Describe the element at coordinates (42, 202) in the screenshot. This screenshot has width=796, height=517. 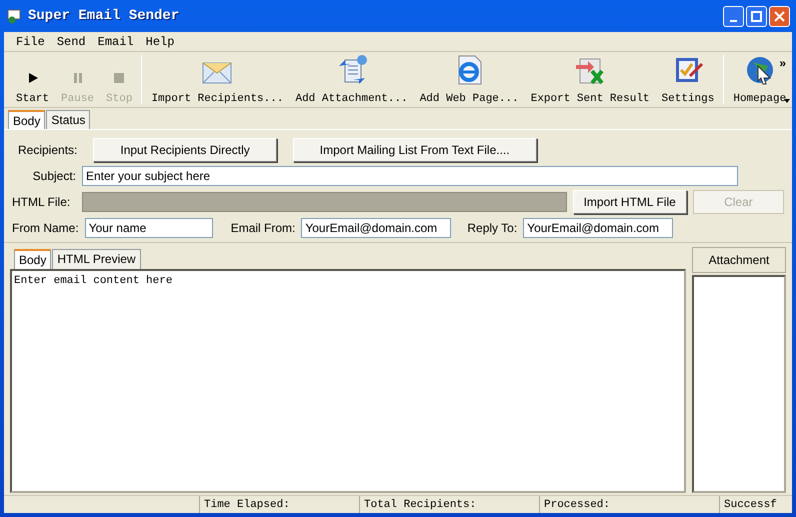
I see `field-label: HTML File:` at that location.